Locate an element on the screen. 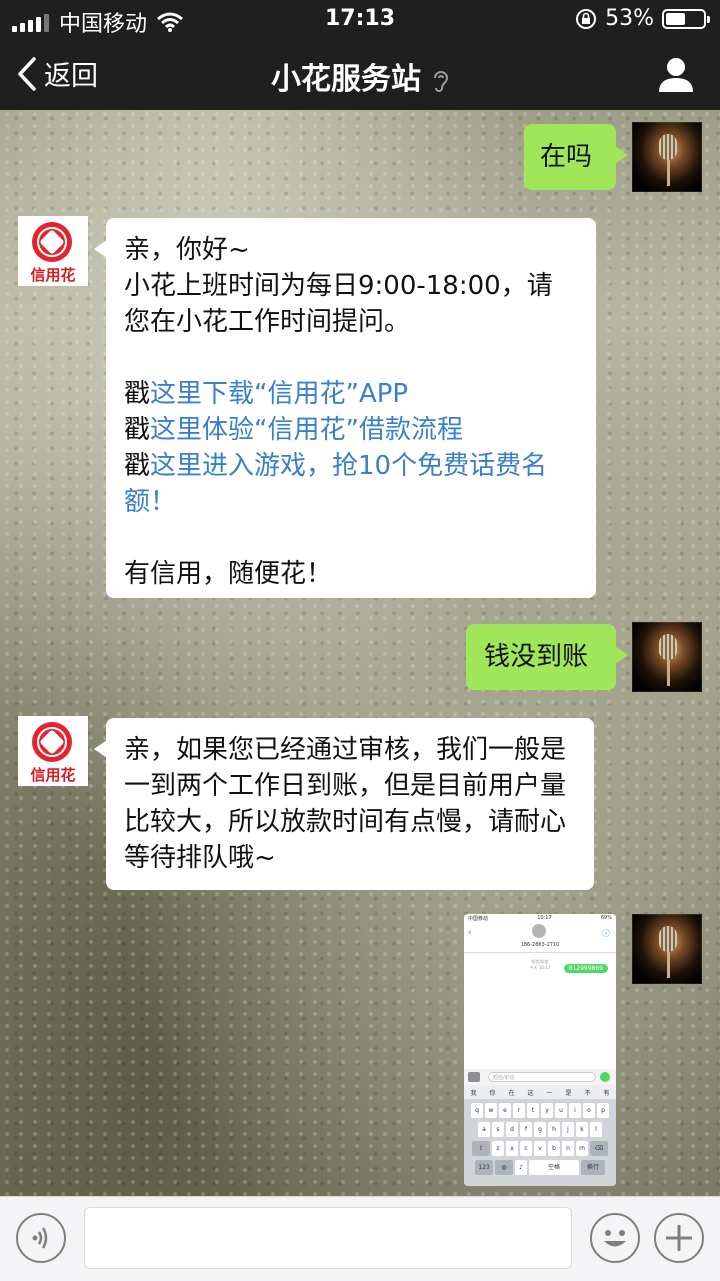 The image size is (720, 1281). battery-percent: 53% is located at coordinates (629, 18).